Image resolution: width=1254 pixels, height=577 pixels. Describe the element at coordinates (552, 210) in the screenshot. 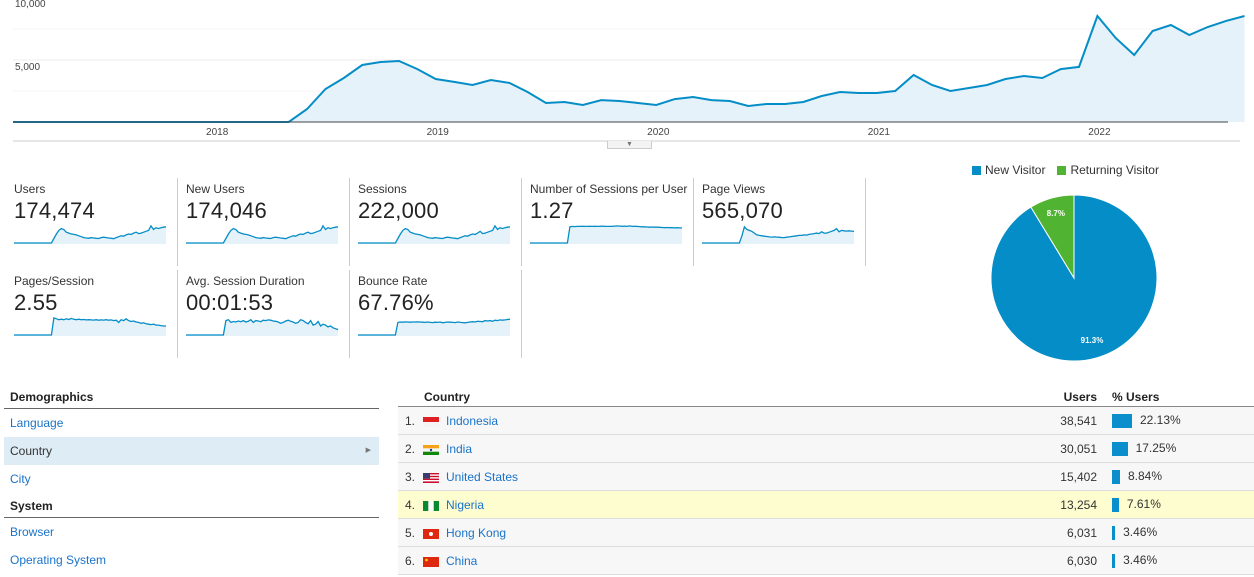

I see `metric-value: 1.27` at that location.